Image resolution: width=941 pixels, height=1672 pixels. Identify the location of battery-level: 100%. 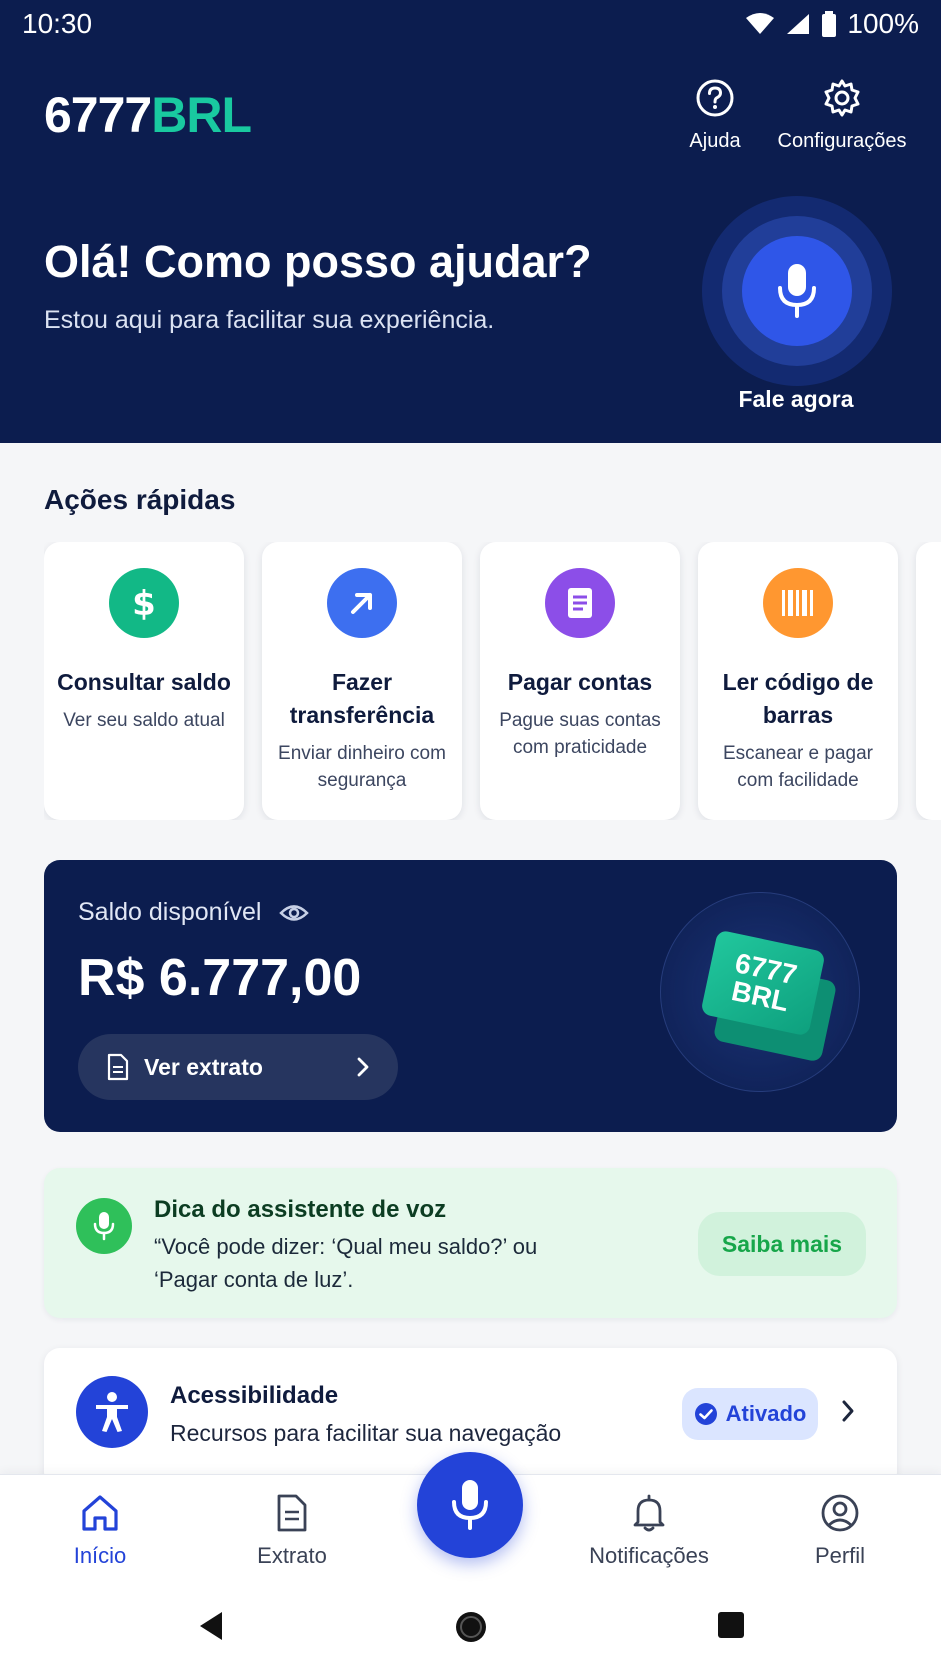
(883, 23).